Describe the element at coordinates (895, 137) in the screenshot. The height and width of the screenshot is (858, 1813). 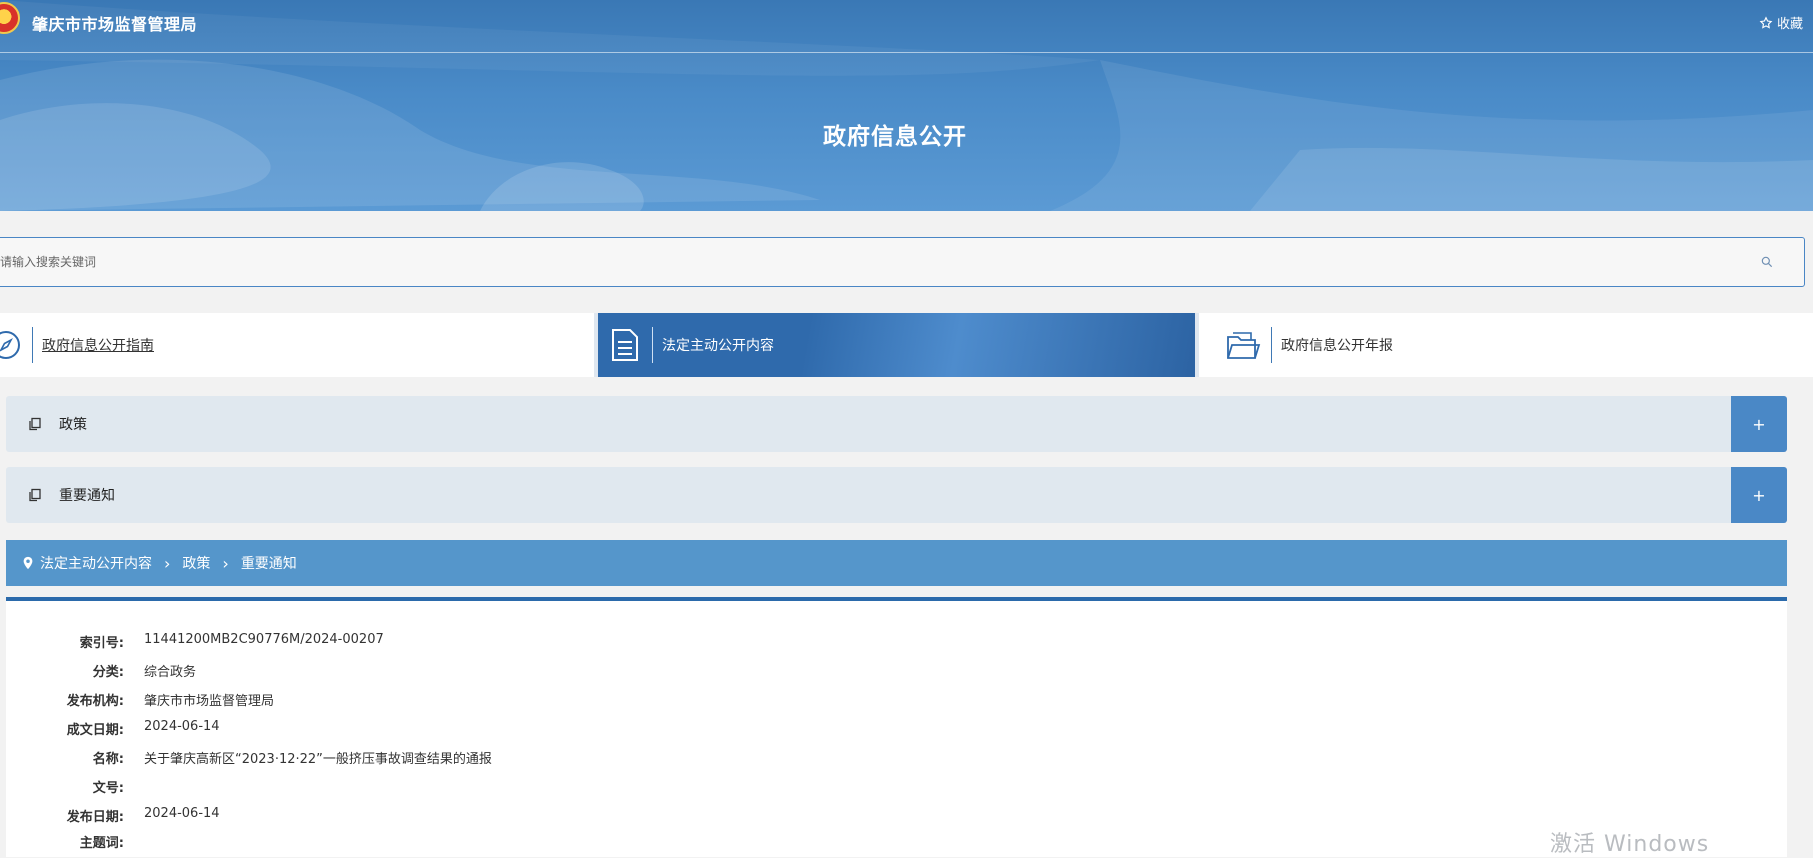
I see `page-title: 政府信息公开` at that location.